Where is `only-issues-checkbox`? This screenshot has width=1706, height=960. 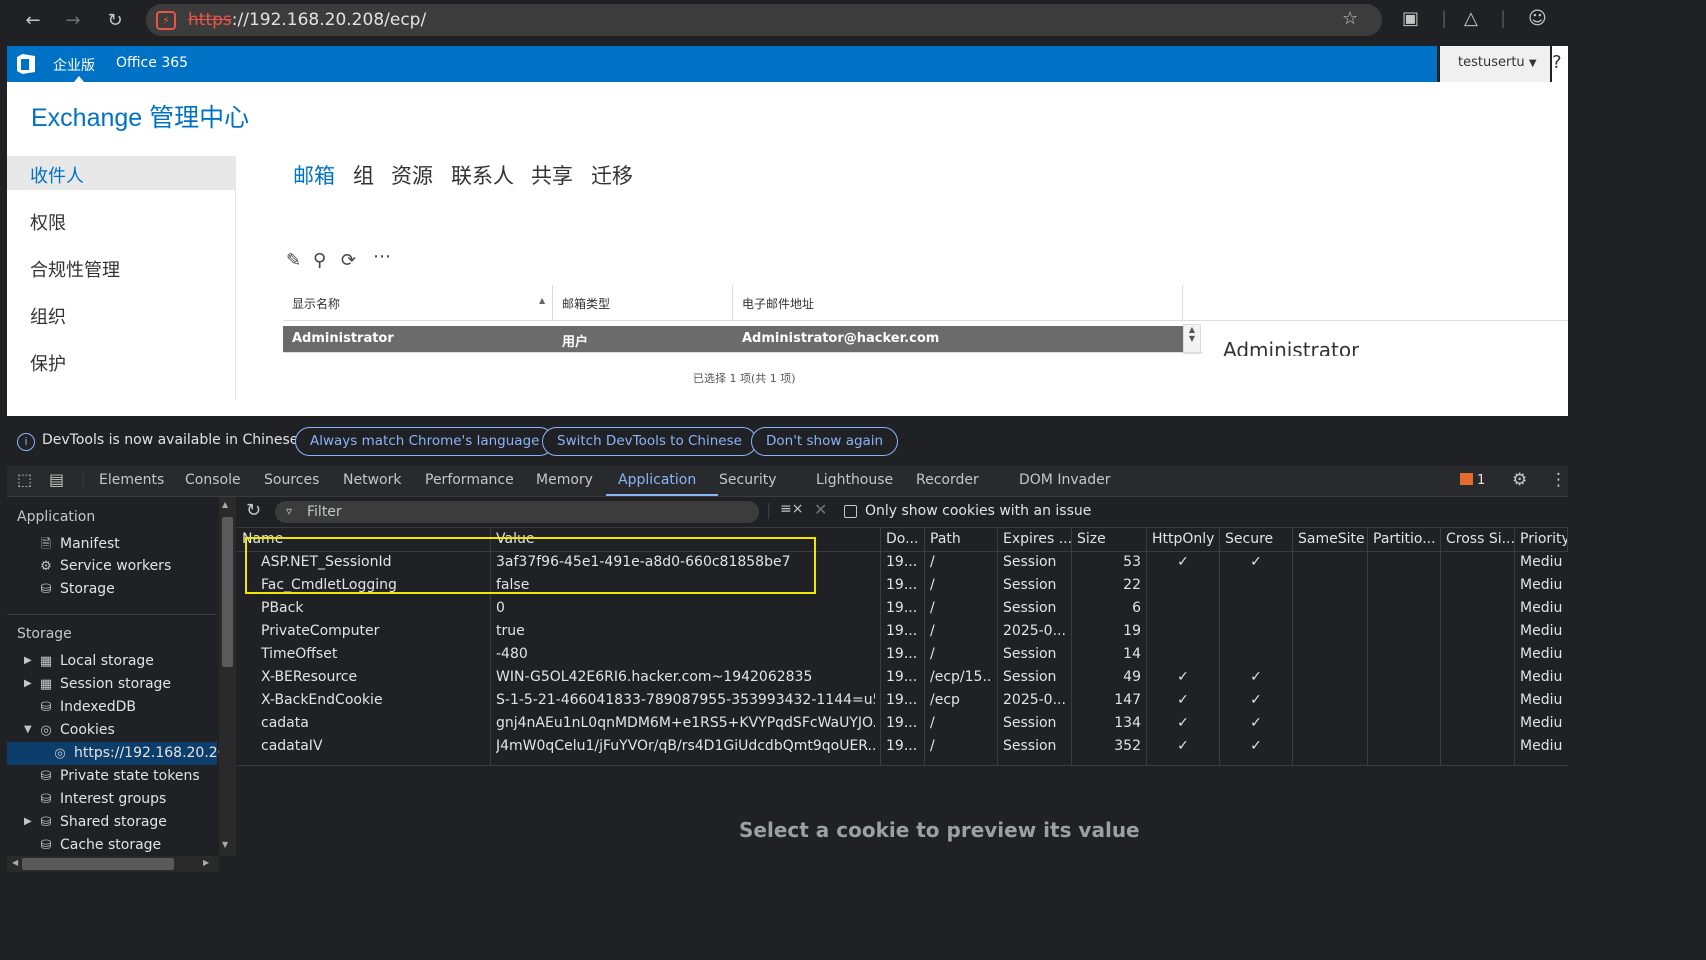 only-issues-checkbox is located at coordinates (850, 511).